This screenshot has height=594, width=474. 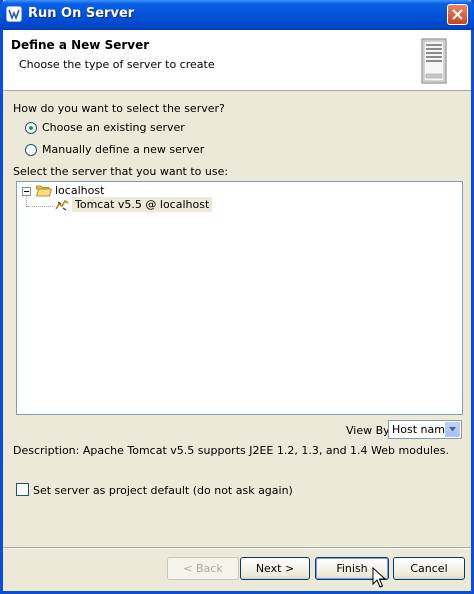 What do you see at coordinates (123, 149) in the screenshot?
I see `radio-manual-label: Manually define a new server` at bounding box center [123, 149].